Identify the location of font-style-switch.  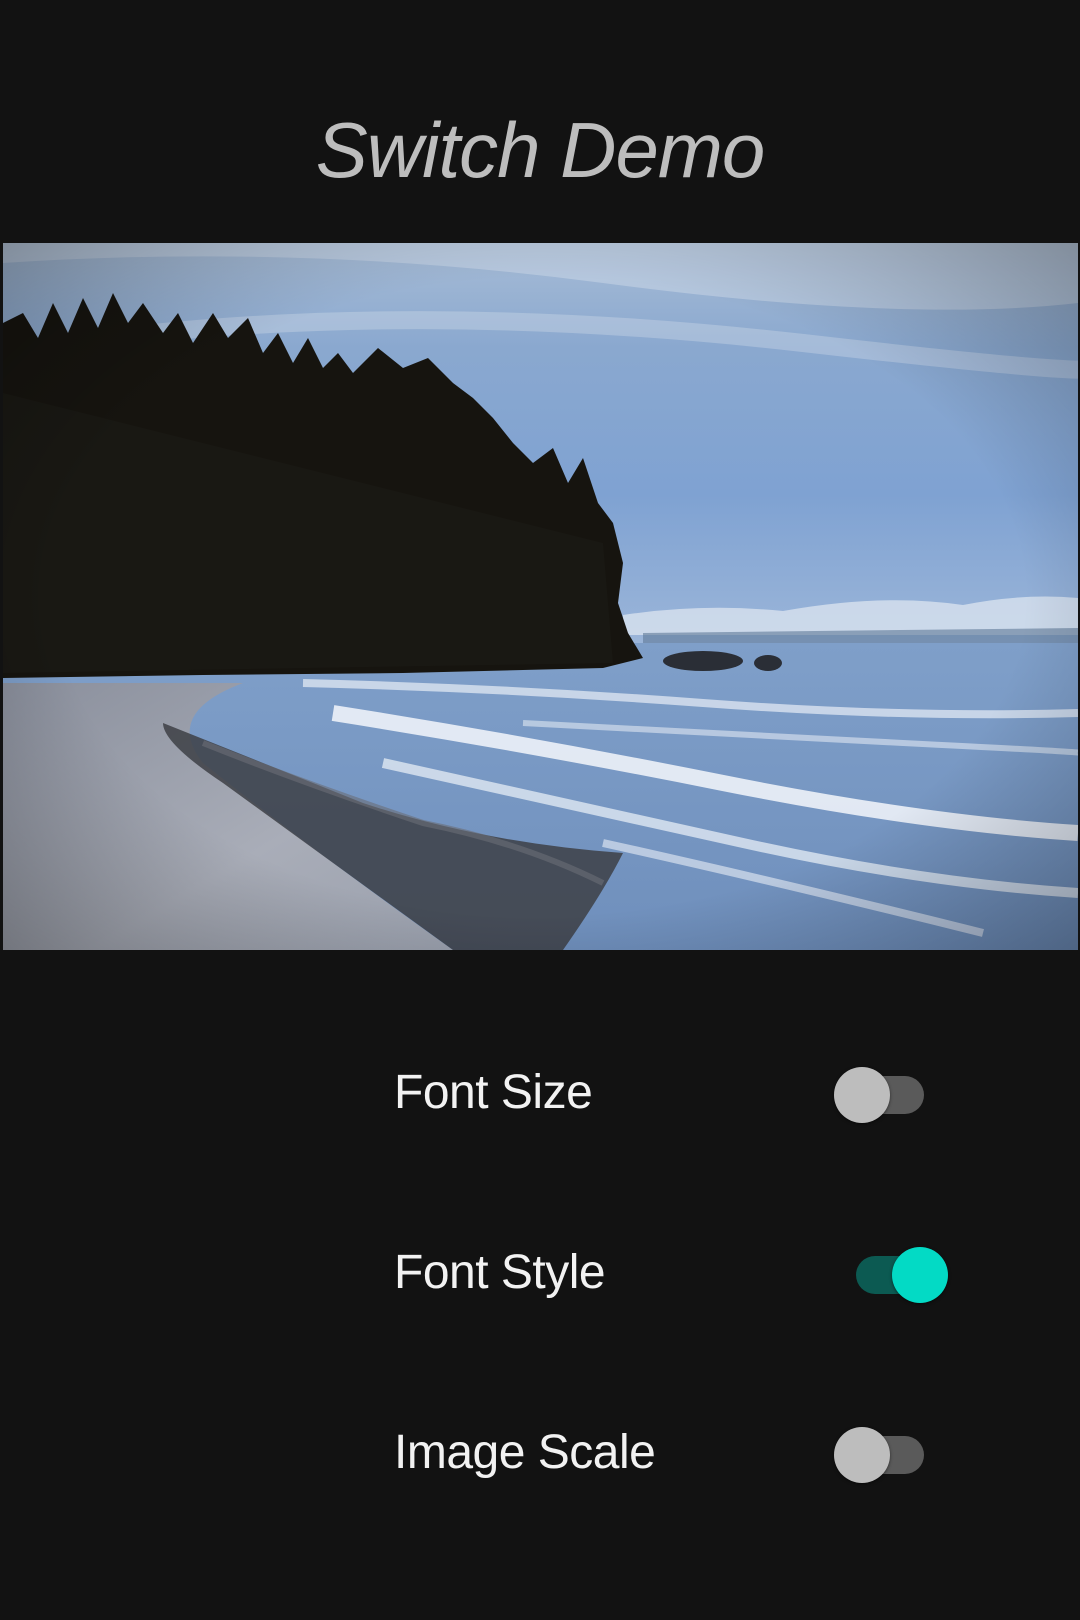
(904, 1275).